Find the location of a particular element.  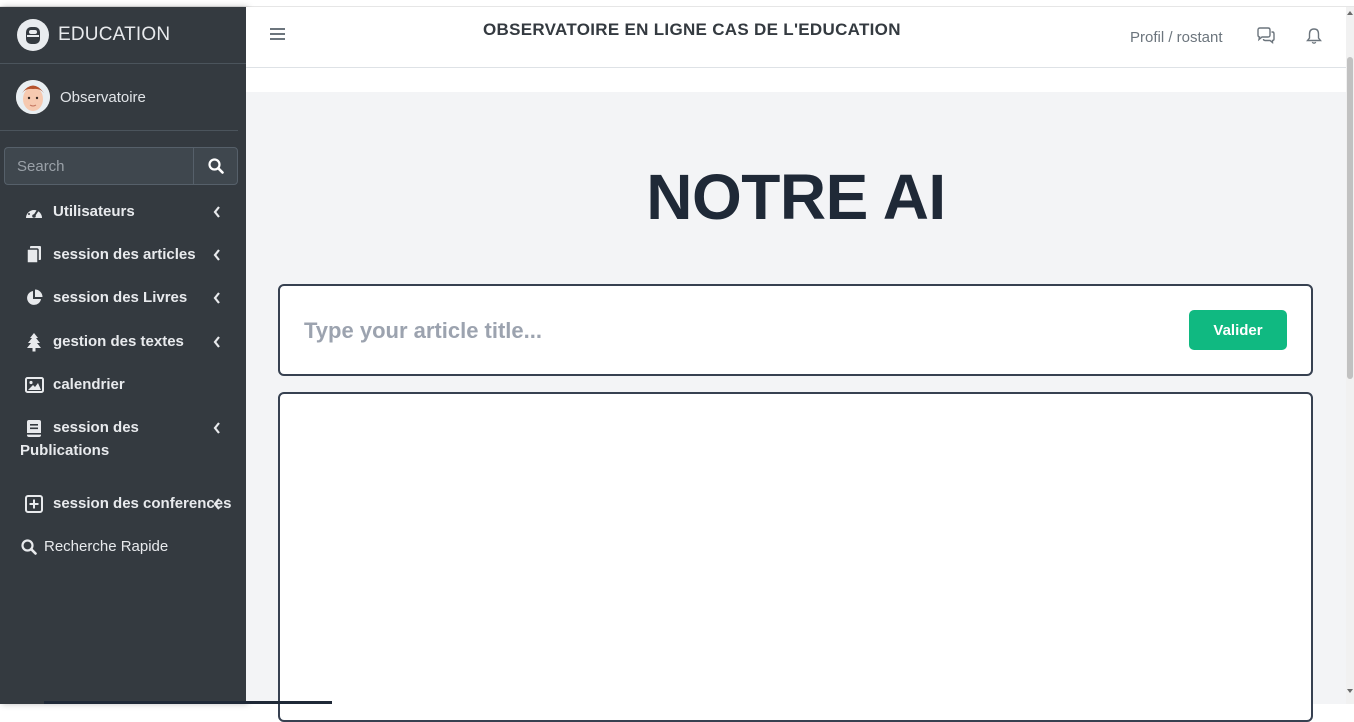

sidebar-item-label: Recherche Rapide is located at coordinates (106, 546).